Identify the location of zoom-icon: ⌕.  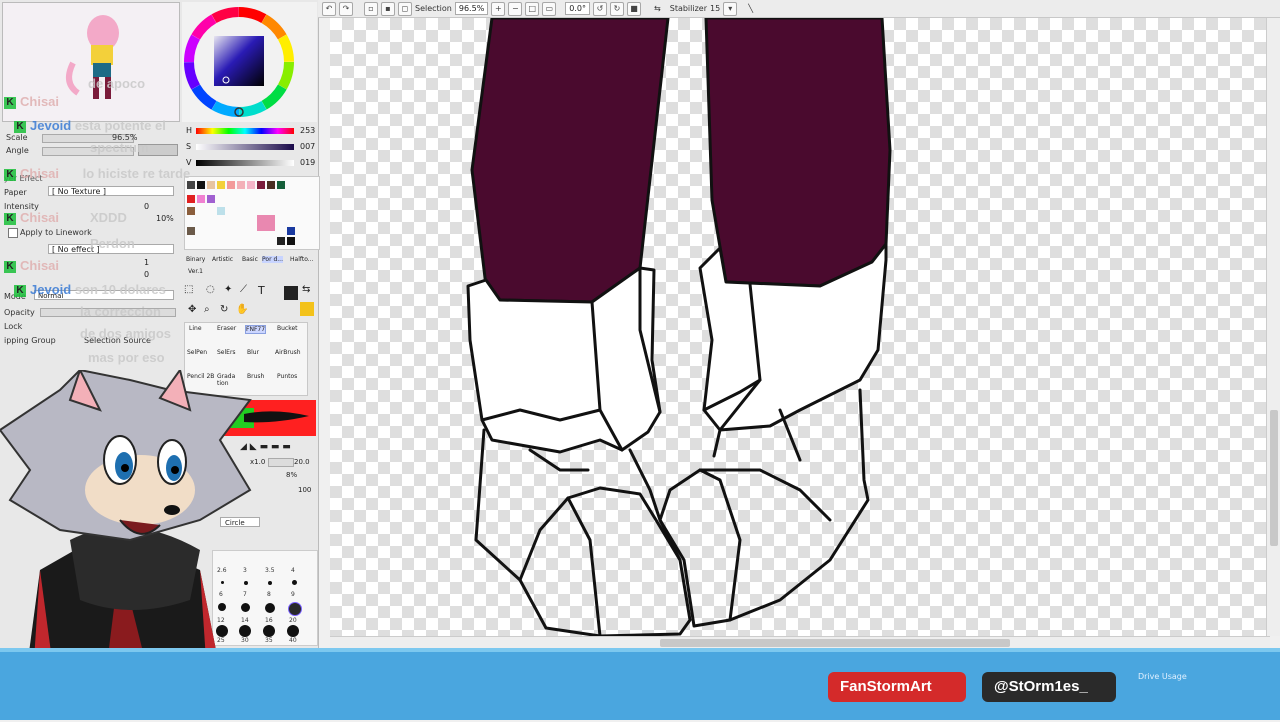
(207, 309).